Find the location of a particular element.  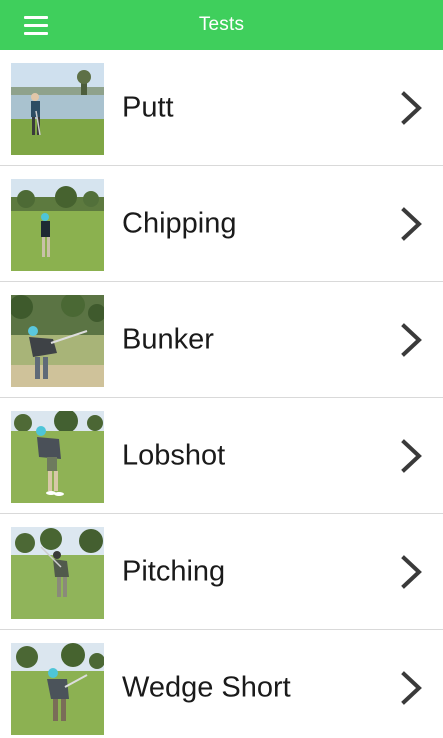

golfer-chipping-photo is located at coordinates (57, 225).